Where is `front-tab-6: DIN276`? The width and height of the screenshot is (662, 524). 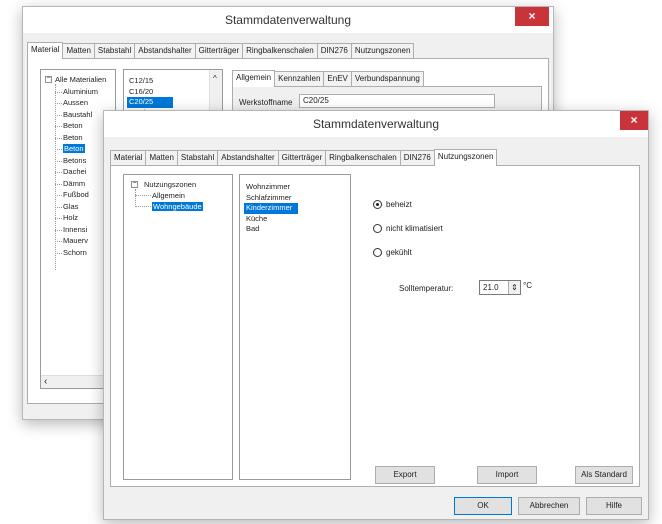
front-tab-6: DIN276 is located at coordinates (417, 157).